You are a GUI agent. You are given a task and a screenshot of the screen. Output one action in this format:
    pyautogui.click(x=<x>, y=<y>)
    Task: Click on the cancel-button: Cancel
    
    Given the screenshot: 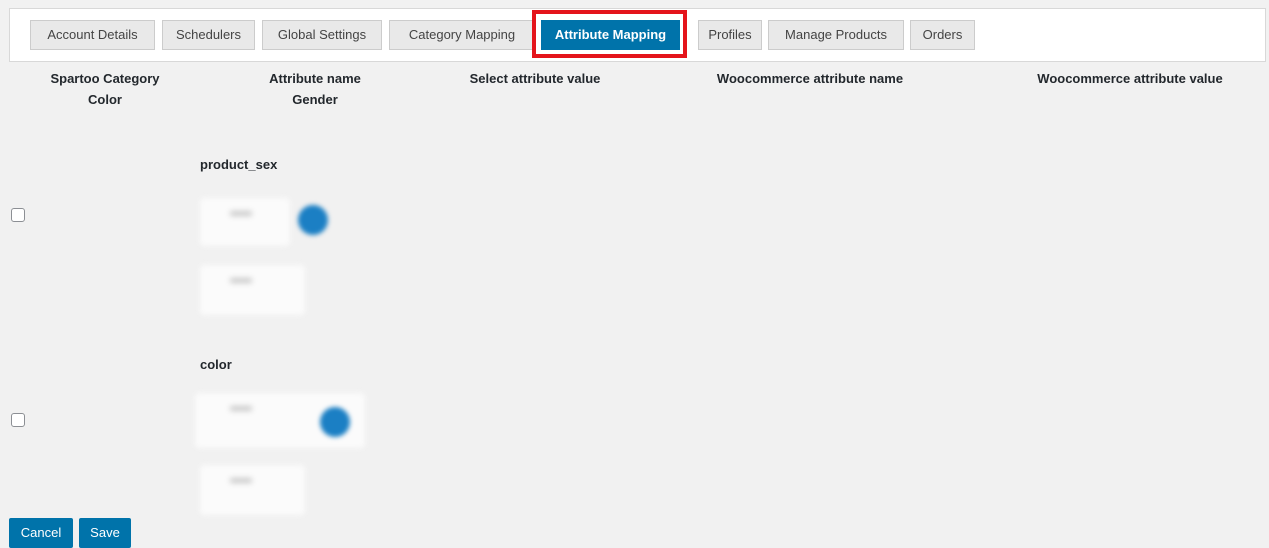 What is the action you would take?
    pyautogui.click(x=41, y=533)
    